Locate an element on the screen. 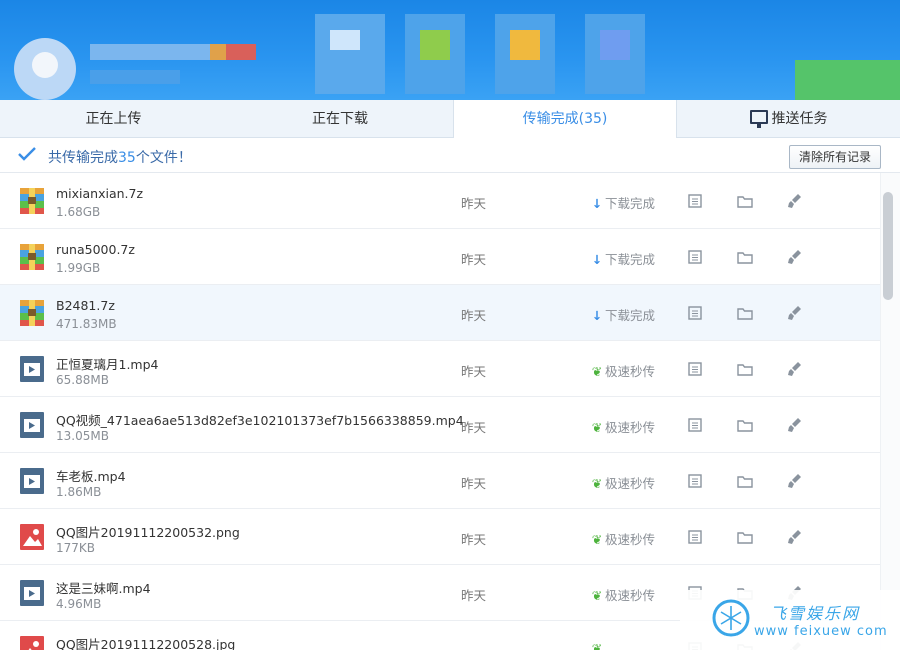 Image resolution: width=900 pixels, height=650 pixels. tab-downloading: 正在下载 is located at coordinates (340, 119).